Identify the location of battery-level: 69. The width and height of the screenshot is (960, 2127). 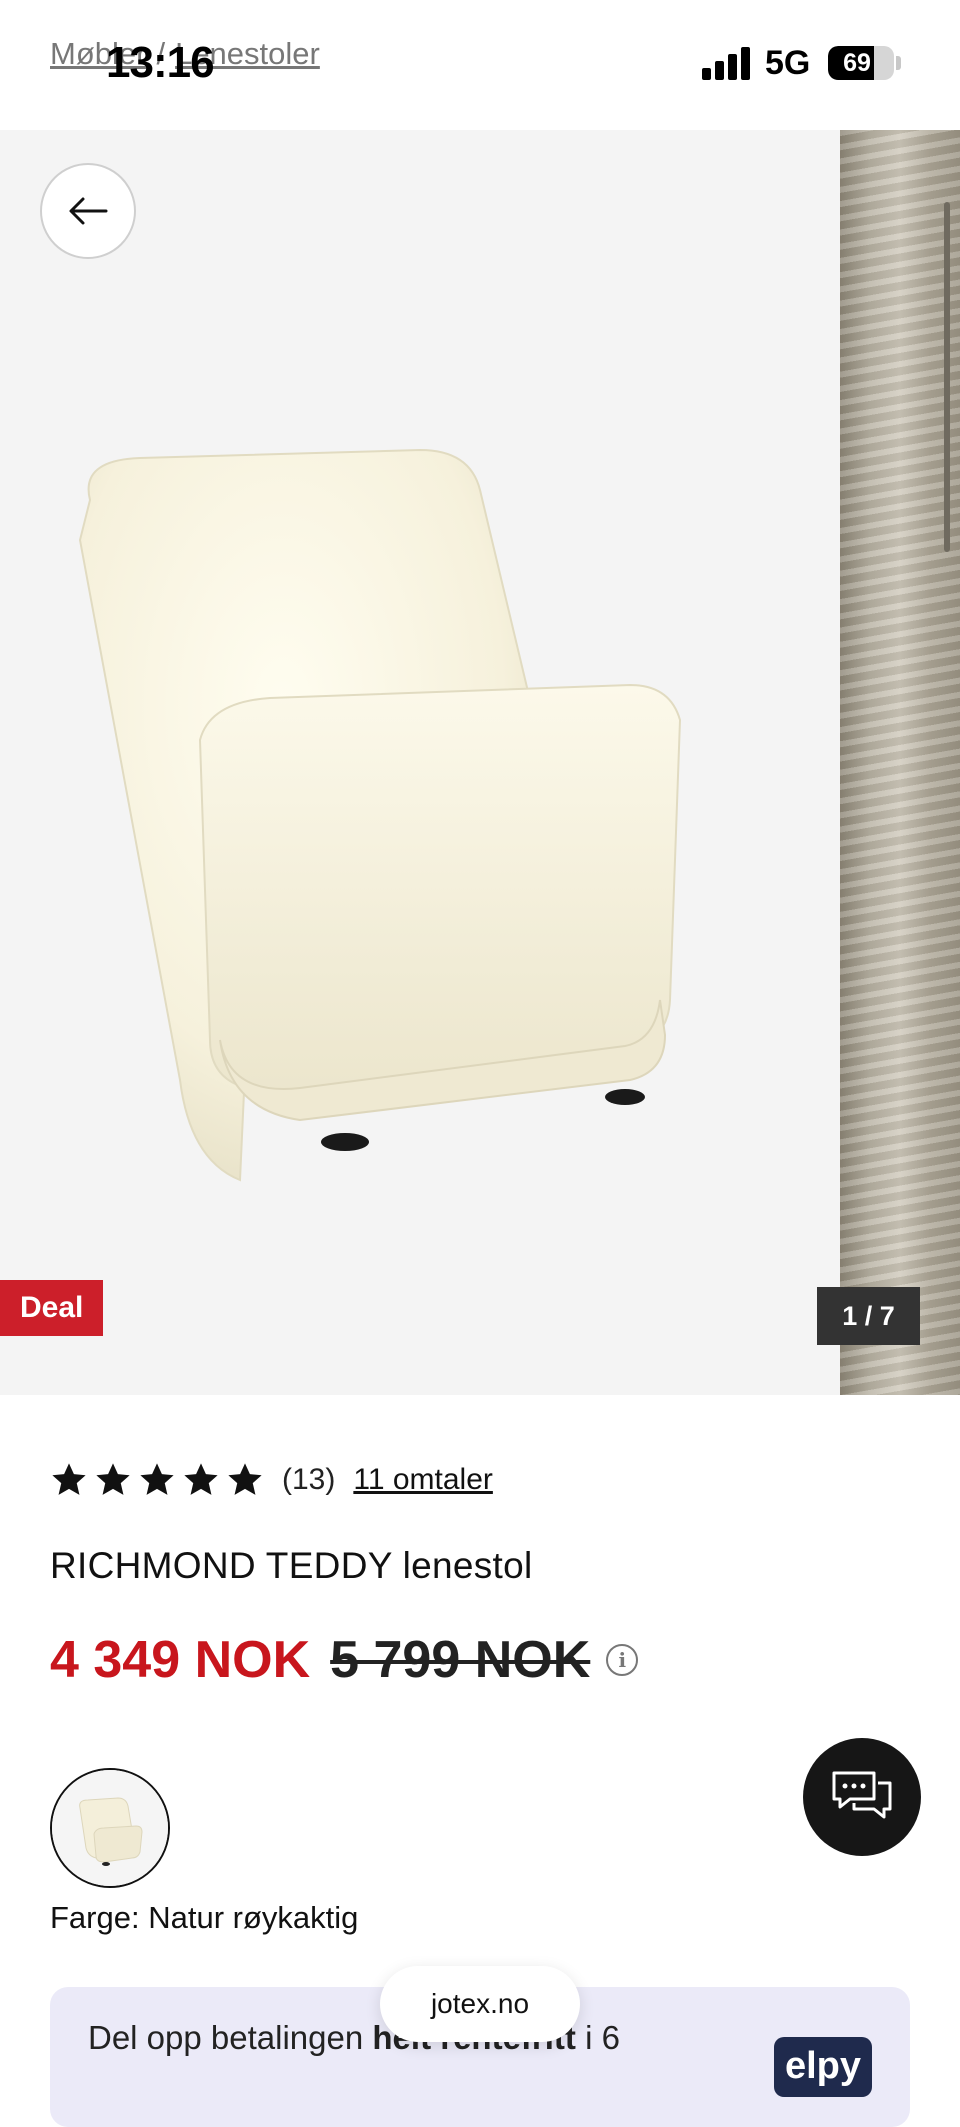
(857, 63).